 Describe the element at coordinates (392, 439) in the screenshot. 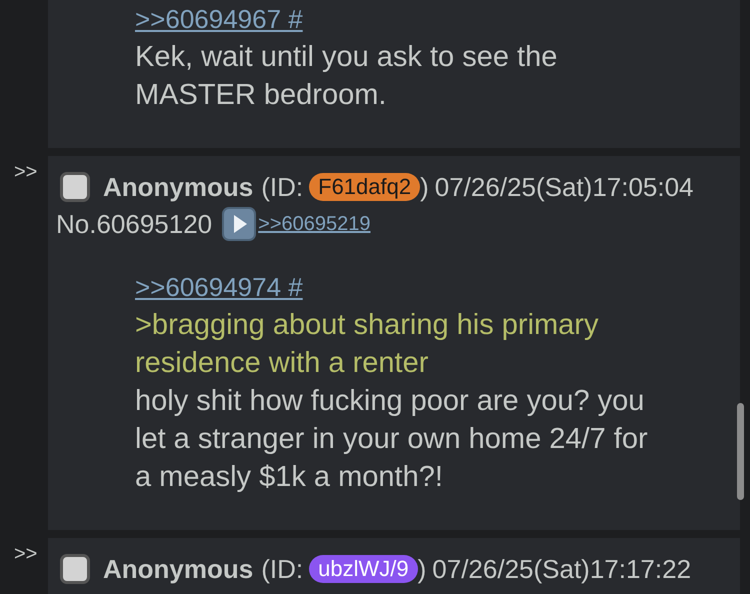

I see `post-text: holy shit how fucking poor are you? you let a stranger in your own home 24/7 for a measly $1k a month?!` at that location.